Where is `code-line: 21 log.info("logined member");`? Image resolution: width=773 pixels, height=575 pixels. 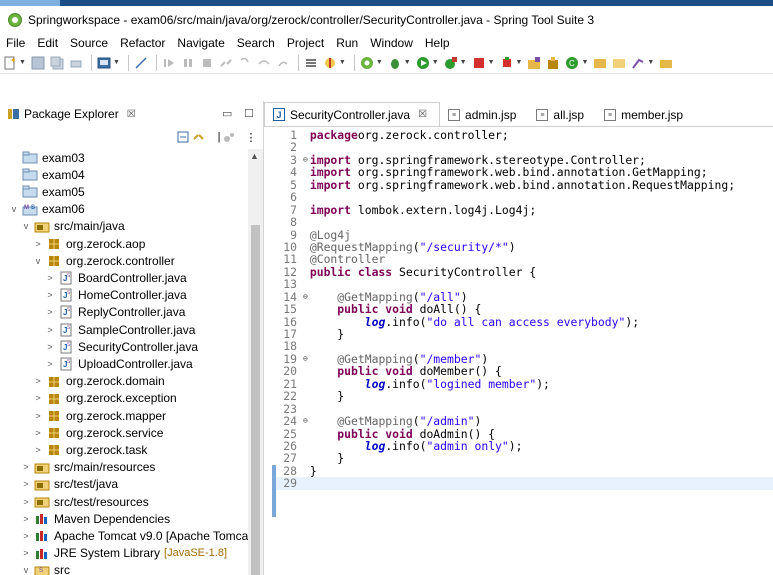
code-line: 21 log.info("logined member"); is located at coordinates (524, 383).